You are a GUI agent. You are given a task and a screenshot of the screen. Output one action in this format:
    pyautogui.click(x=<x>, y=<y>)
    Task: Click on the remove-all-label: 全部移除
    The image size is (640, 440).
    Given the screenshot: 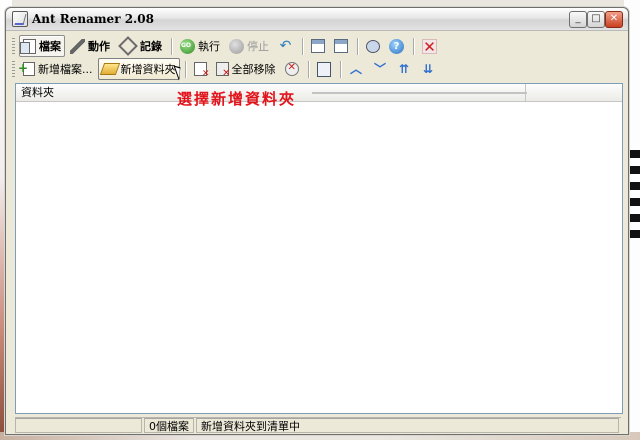 What is the action you would take?
    pyautogui.click(x=253, y=69)
    